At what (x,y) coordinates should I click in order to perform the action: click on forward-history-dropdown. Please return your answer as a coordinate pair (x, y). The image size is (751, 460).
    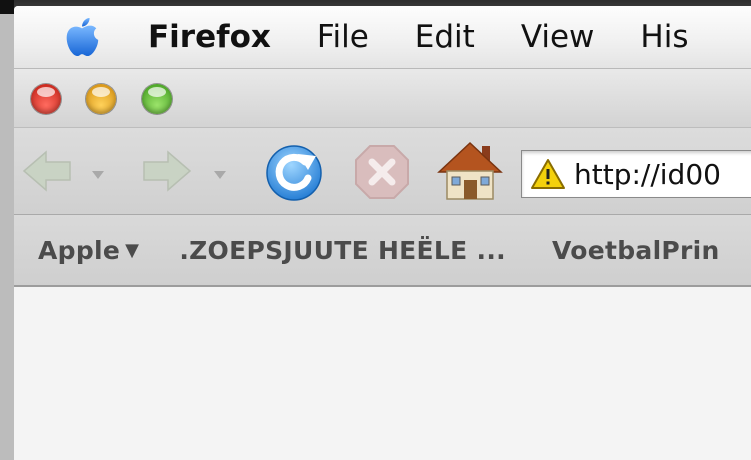
    Looking at the image, I should click on (220, 175).